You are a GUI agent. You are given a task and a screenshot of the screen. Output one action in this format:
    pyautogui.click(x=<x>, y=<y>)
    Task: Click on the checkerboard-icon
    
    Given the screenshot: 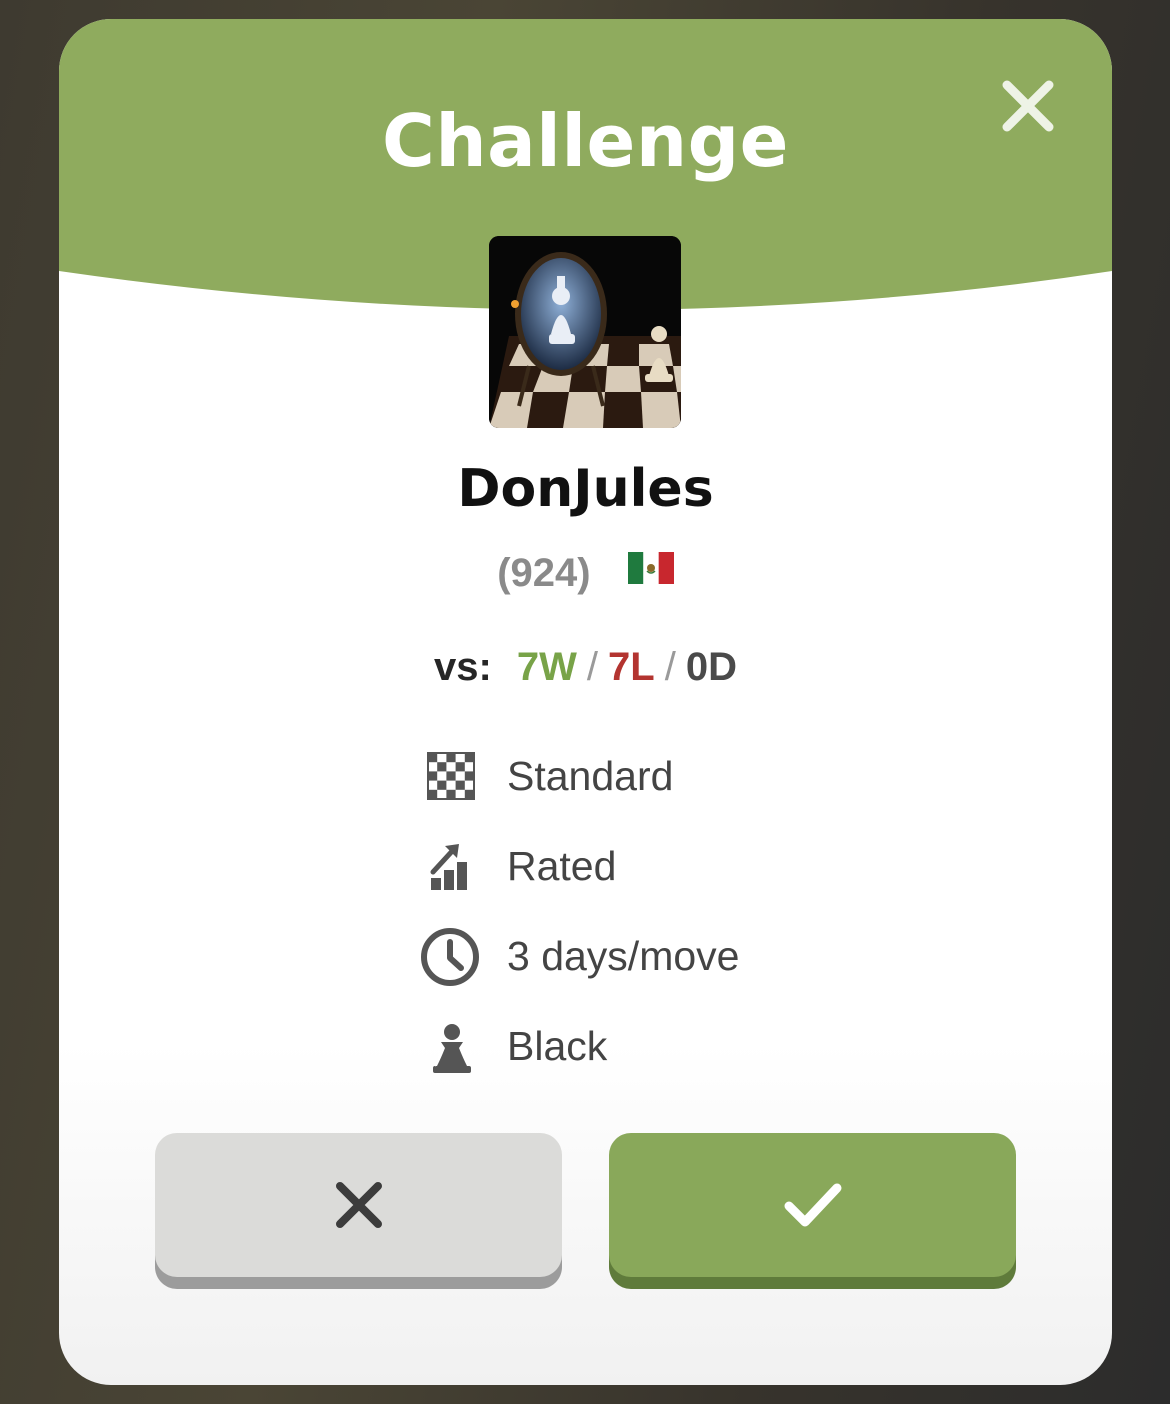 What is the action you would take?
    pyautogui.click(x=451, y=780)
    